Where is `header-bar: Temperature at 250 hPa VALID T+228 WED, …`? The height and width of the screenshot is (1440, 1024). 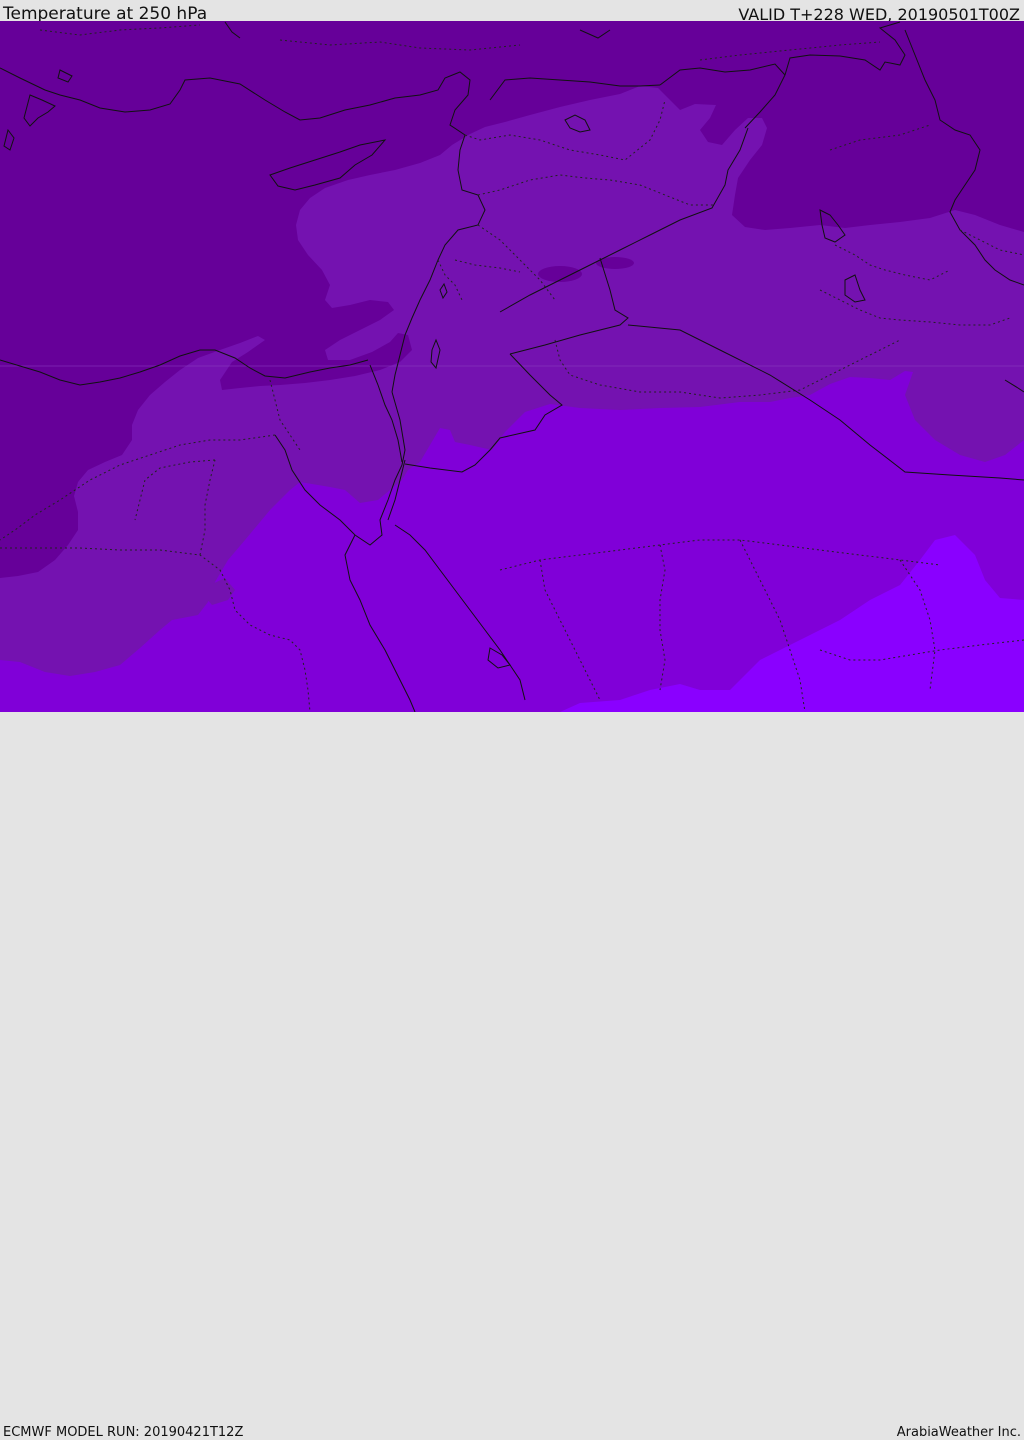
header-bar: Temperature at 250 hPa VALID T+228 WED, … is located at coordinates (512, 12).